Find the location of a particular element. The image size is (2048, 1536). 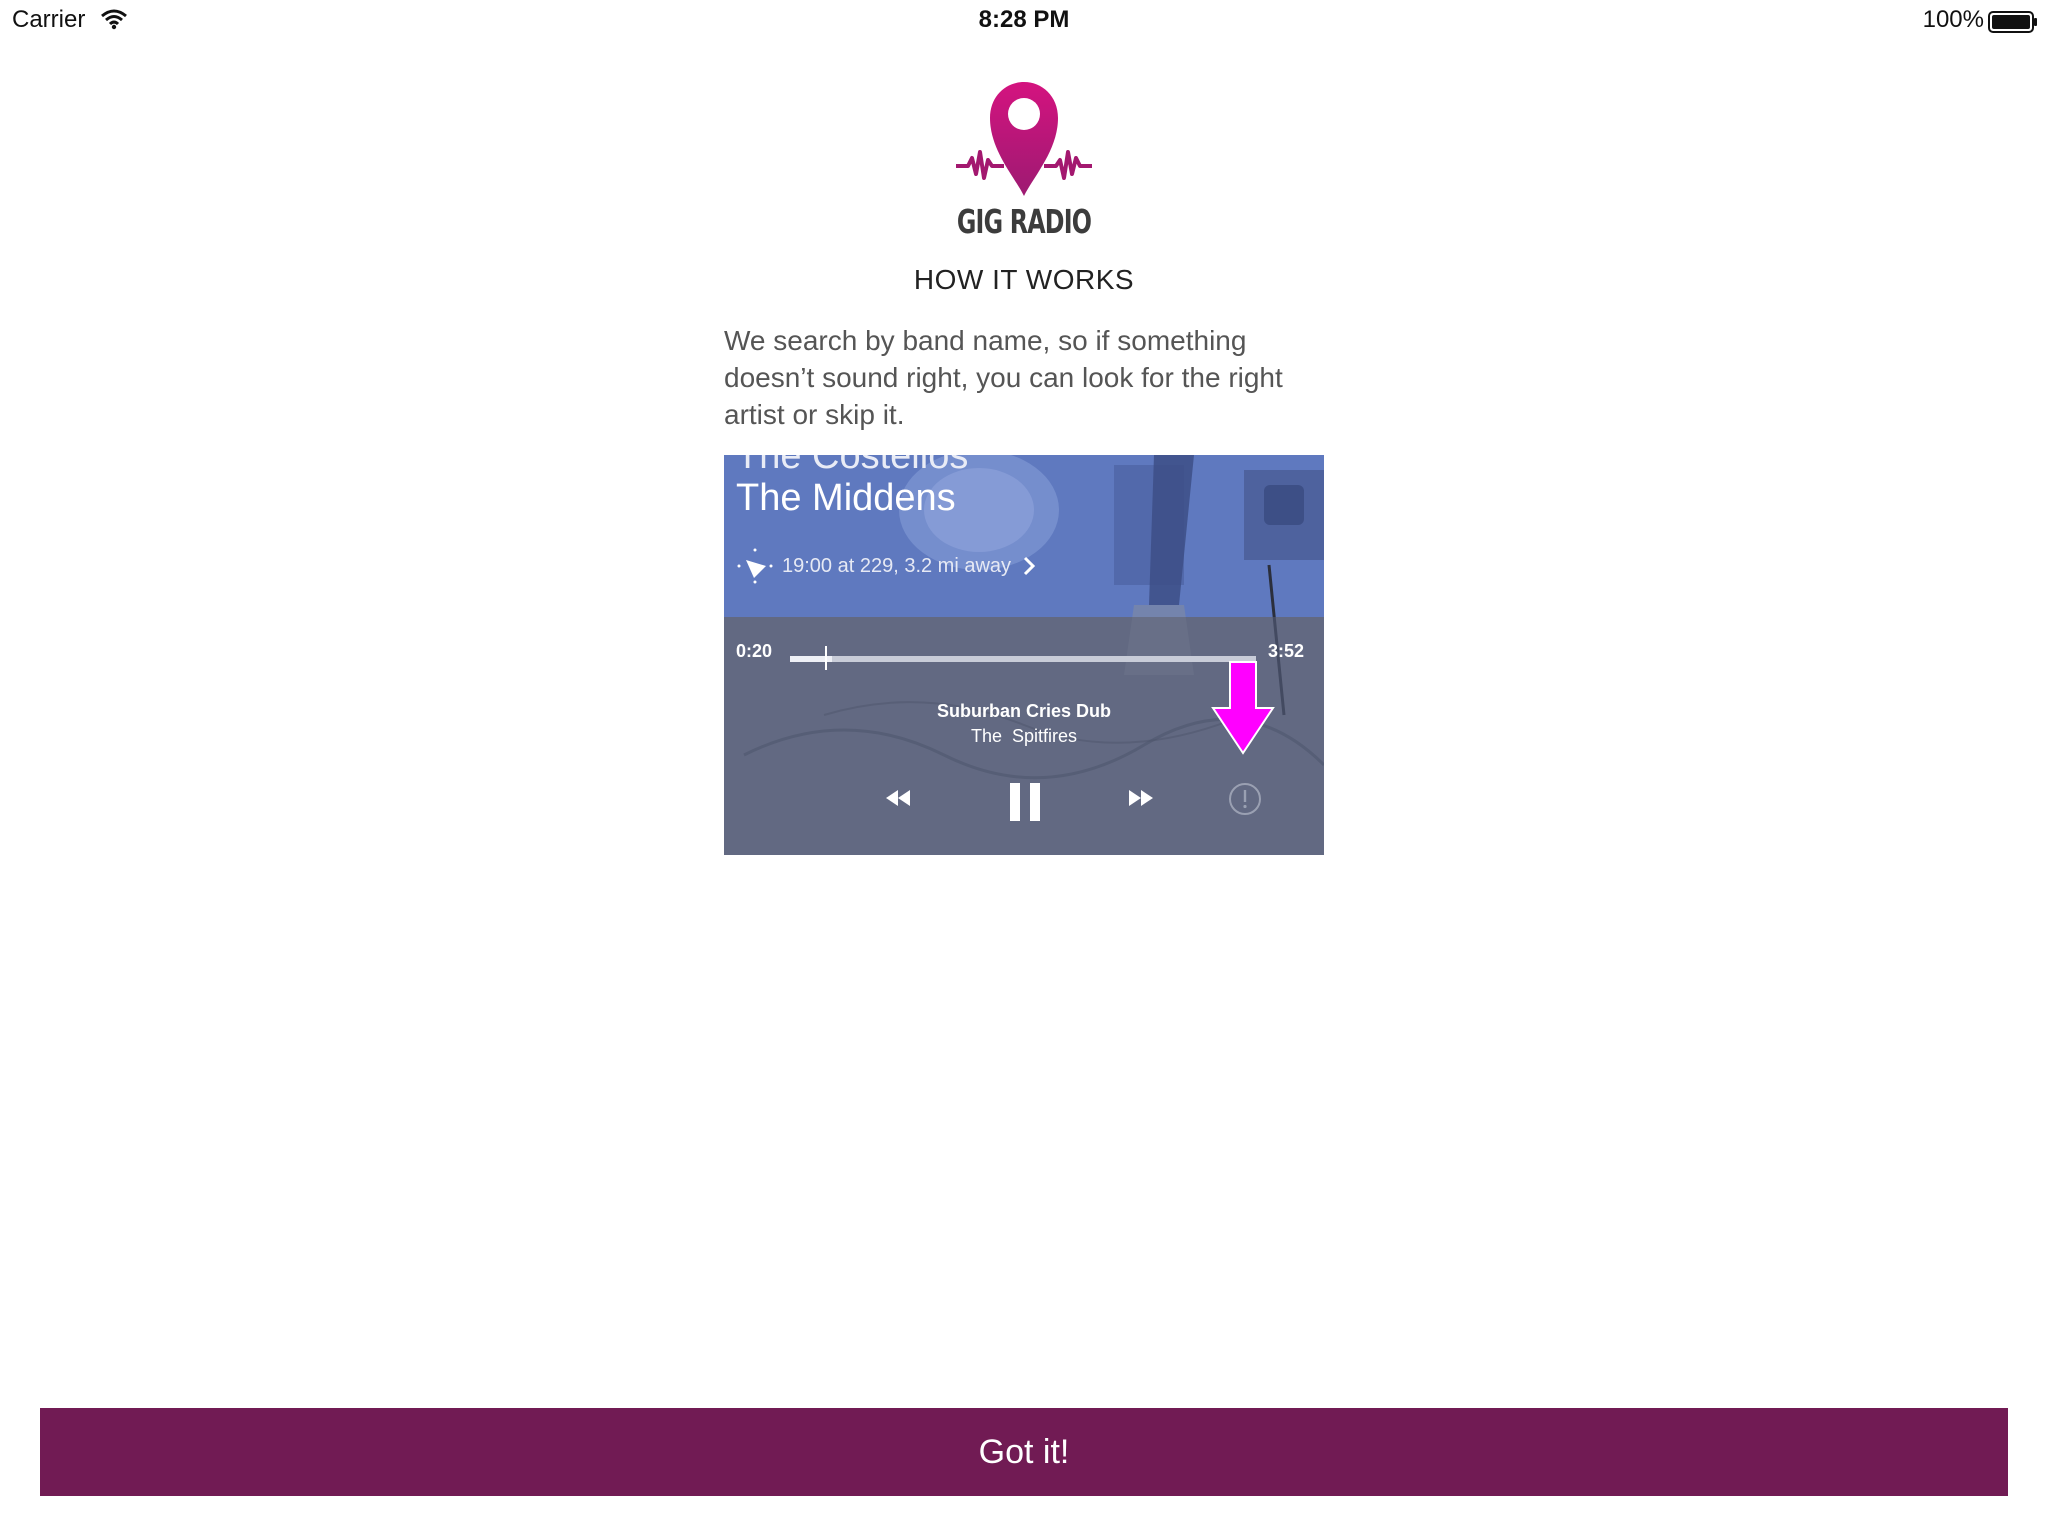

pause-icon is located at coordinates (1025, 802).